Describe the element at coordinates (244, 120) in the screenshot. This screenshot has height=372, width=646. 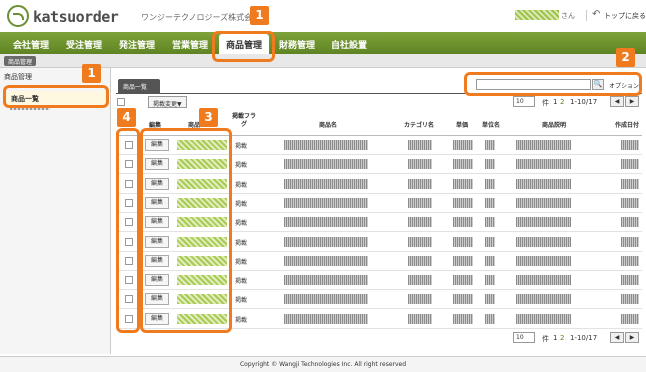
I see `col-publish-flag: 掲載フラグ` at that location.